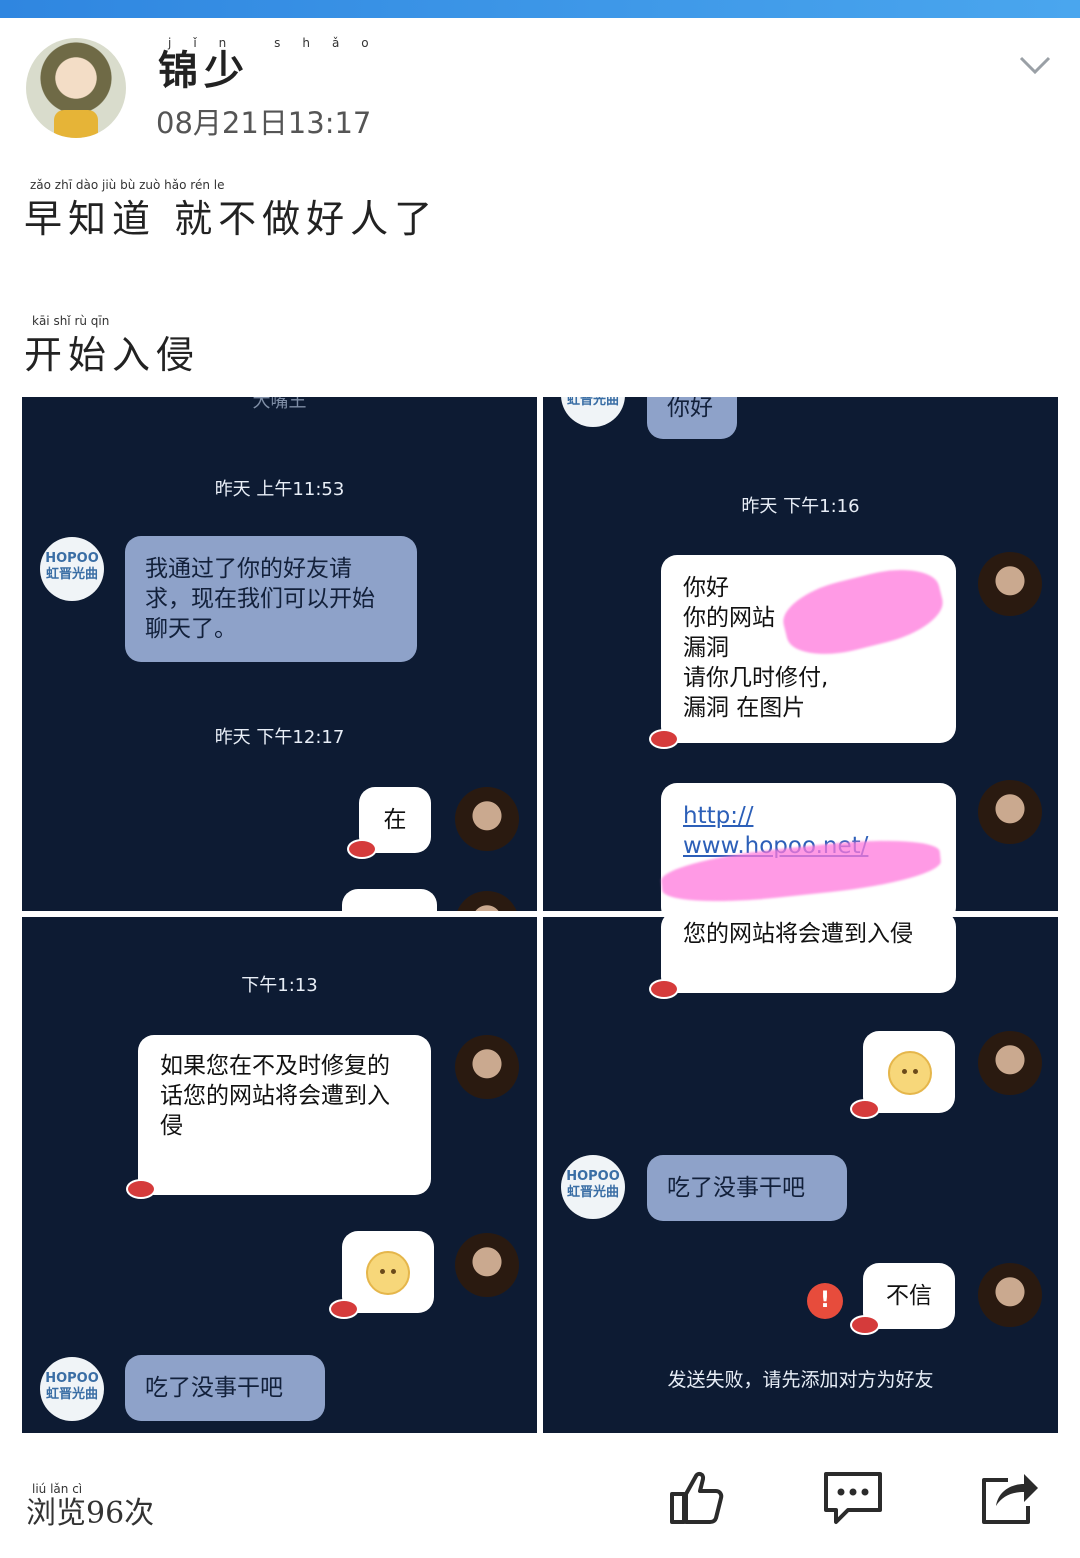 The height and width of the screenshot is (1558, 1080). What do you see at coordinates (284, 1115) in the screenshot?
I see `message-bubble: 如果您在不及时修复的话您的网站将会遭到入侵` at bounding box center [284, 1115].